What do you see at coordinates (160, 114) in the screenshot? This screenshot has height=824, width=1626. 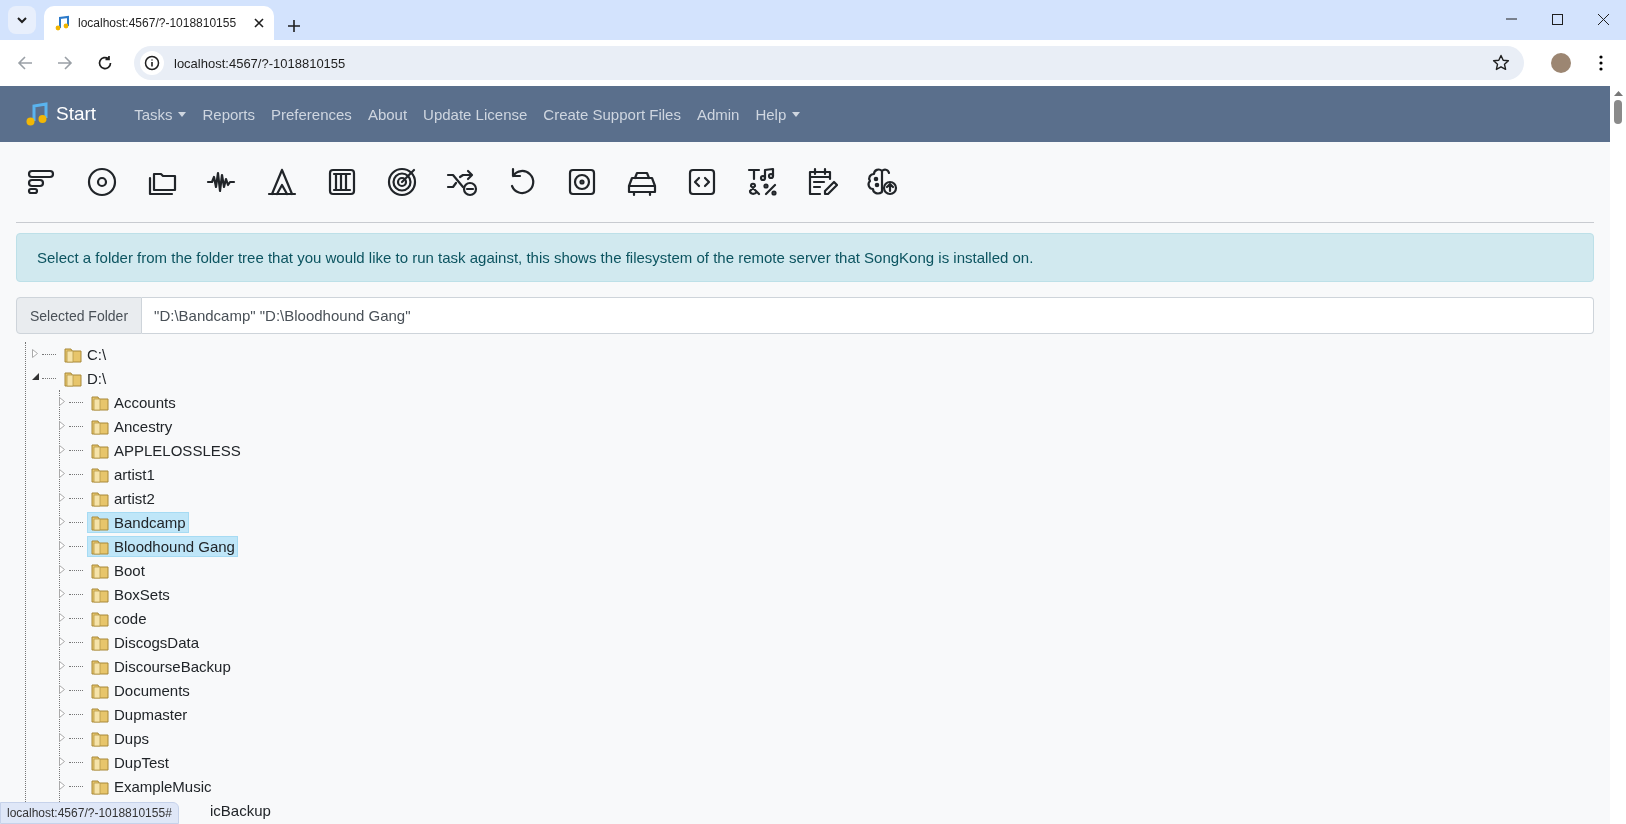 I see `nav-dropdown: Tasks` at bounding box center [160, 114].